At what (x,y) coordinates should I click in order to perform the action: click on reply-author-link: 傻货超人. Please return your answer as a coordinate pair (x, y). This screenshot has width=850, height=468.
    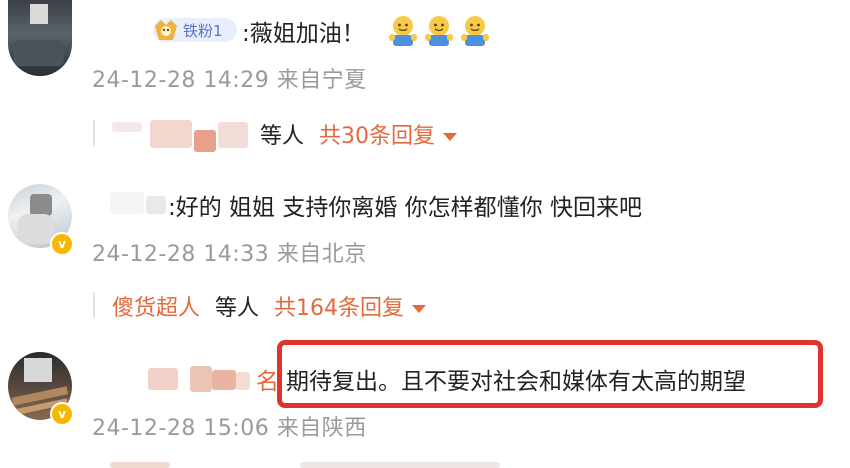
    Looking at the image, I should click on (156, 308).